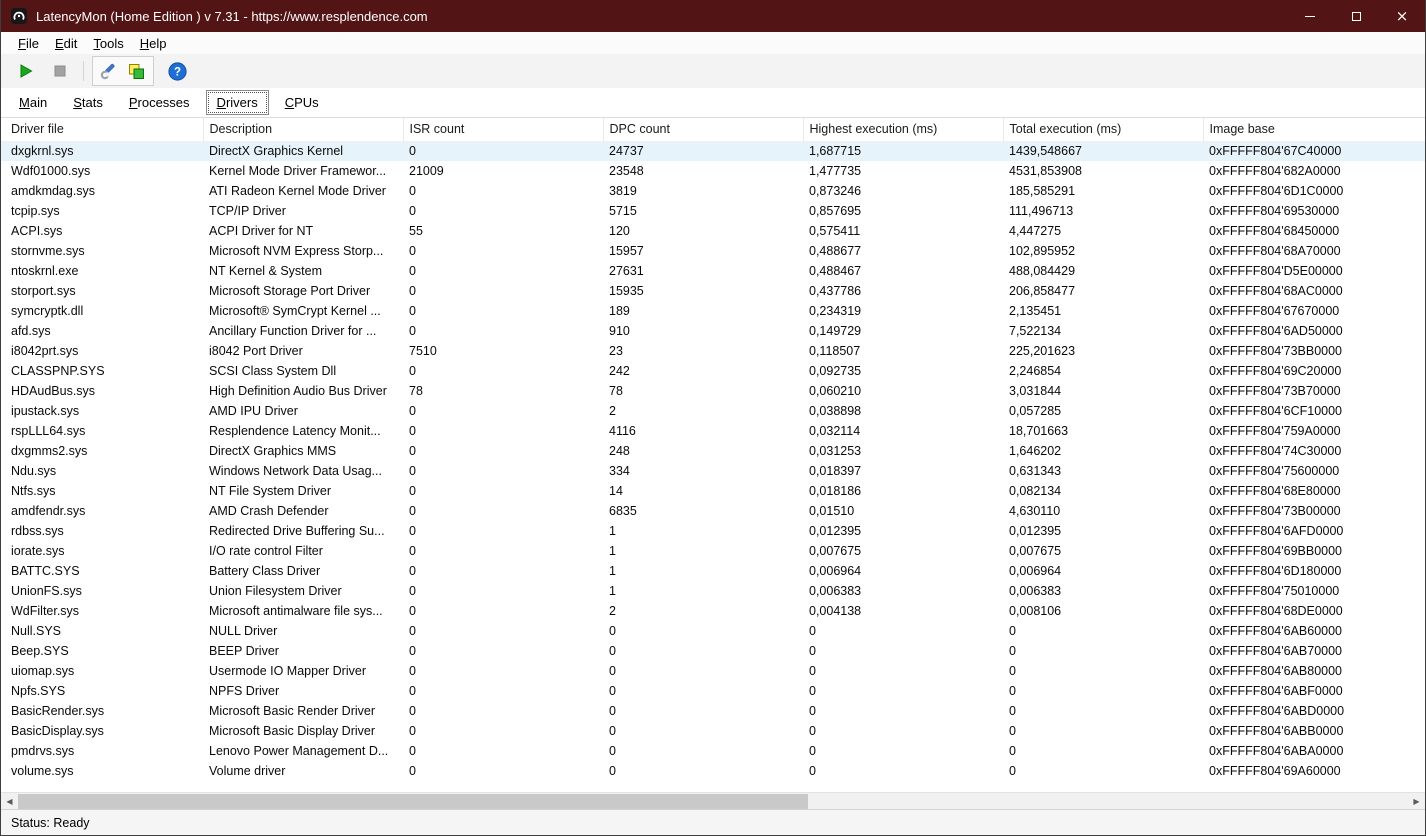  I want to click on cell-image-base: 0xFFFFF804'6ABD0000, so click(1314, 711).